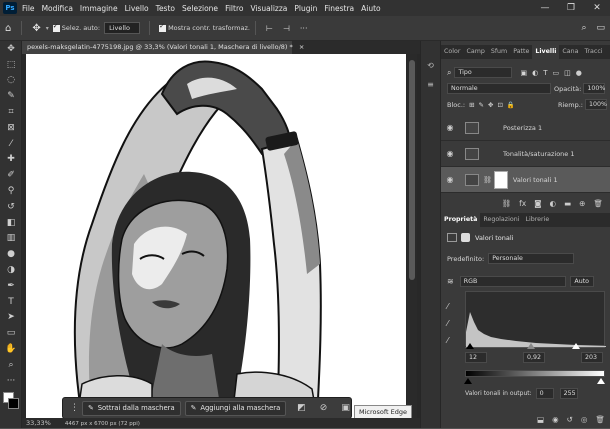  Describe the element at coordinates (324, 408) in the screenshot. I see `mask-disable-icon: ⊘` at that location.